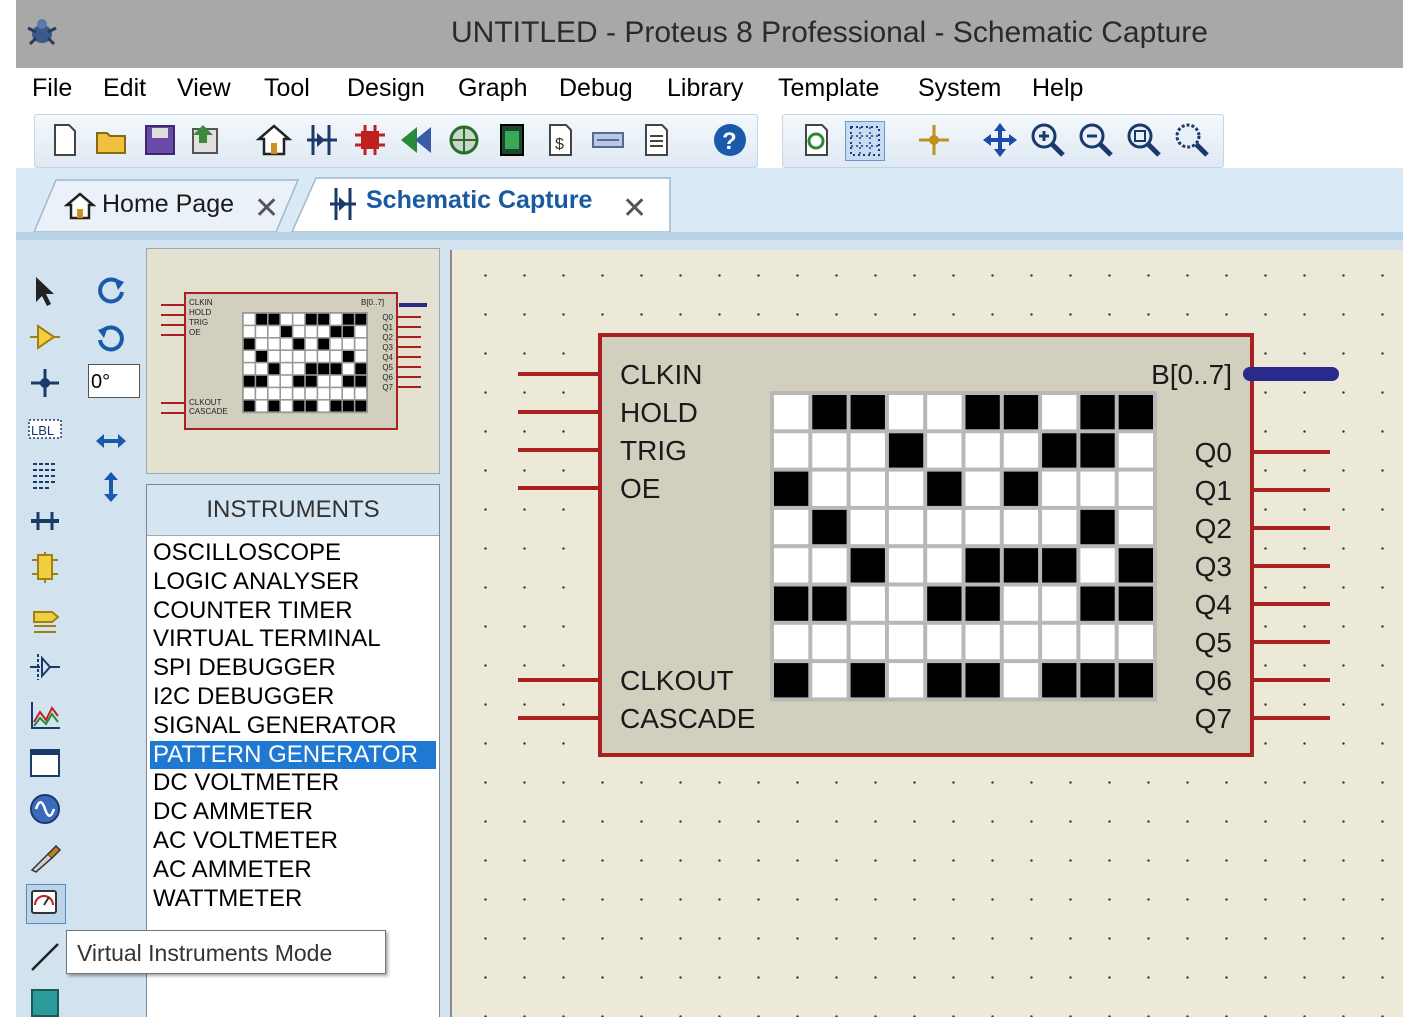  Describe the element at coordinates (1192, 140) in the screenshot. I see `zoom-area-icon` at that location.